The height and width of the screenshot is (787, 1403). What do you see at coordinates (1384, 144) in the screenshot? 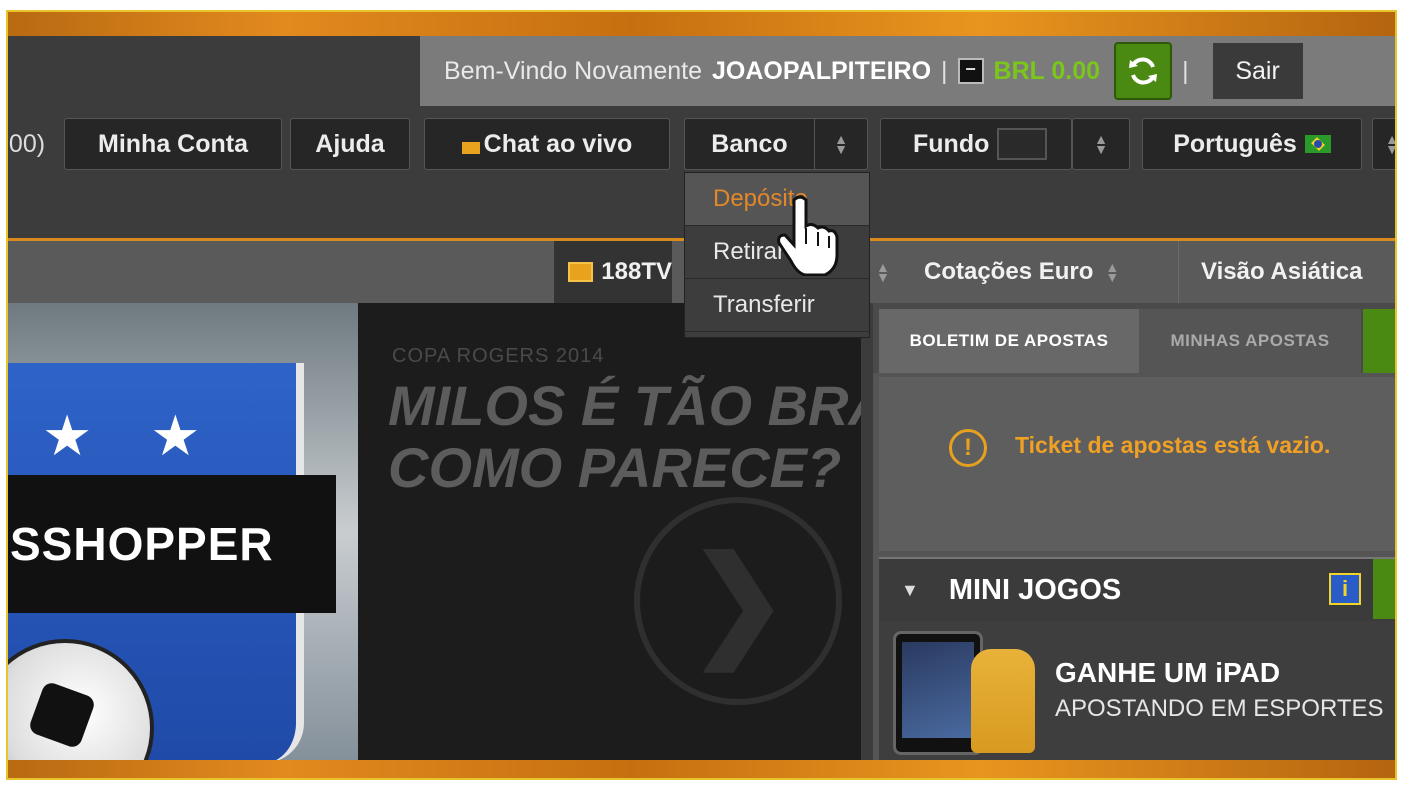
I see `language-spinner: ▲ ▼` at bounding box center [1384, 144].